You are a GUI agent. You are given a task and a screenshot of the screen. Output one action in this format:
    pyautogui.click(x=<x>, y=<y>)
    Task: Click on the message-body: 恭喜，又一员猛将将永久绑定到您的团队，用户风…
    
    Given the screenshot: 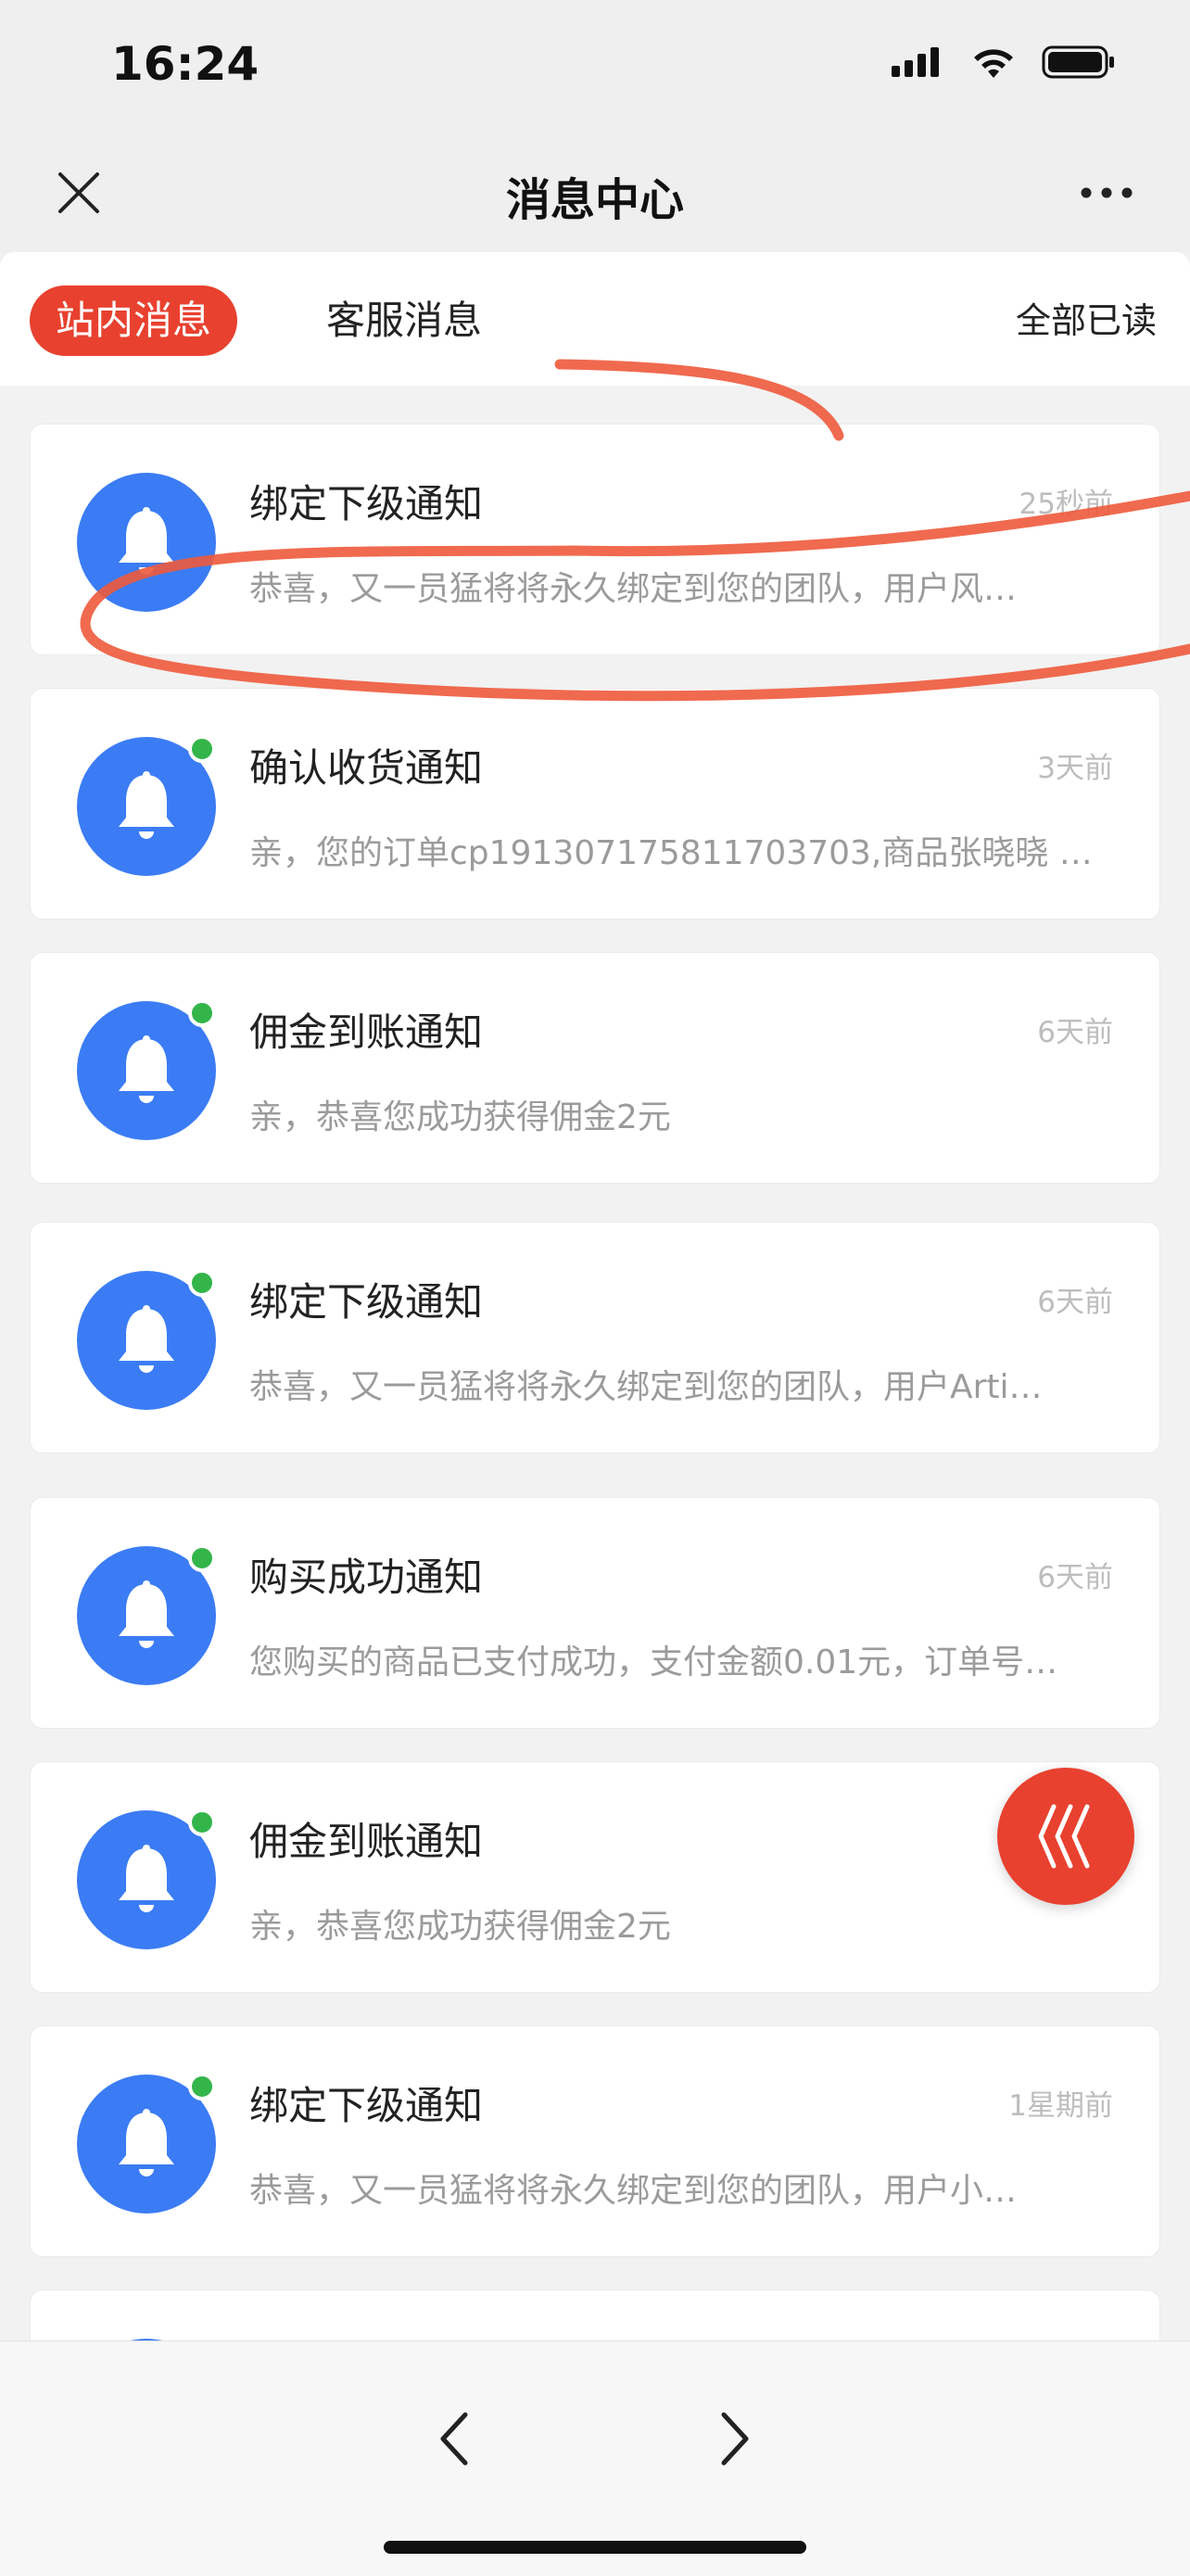 What is the action you would take?
    pyautogui.click(x=633, y=589)
    